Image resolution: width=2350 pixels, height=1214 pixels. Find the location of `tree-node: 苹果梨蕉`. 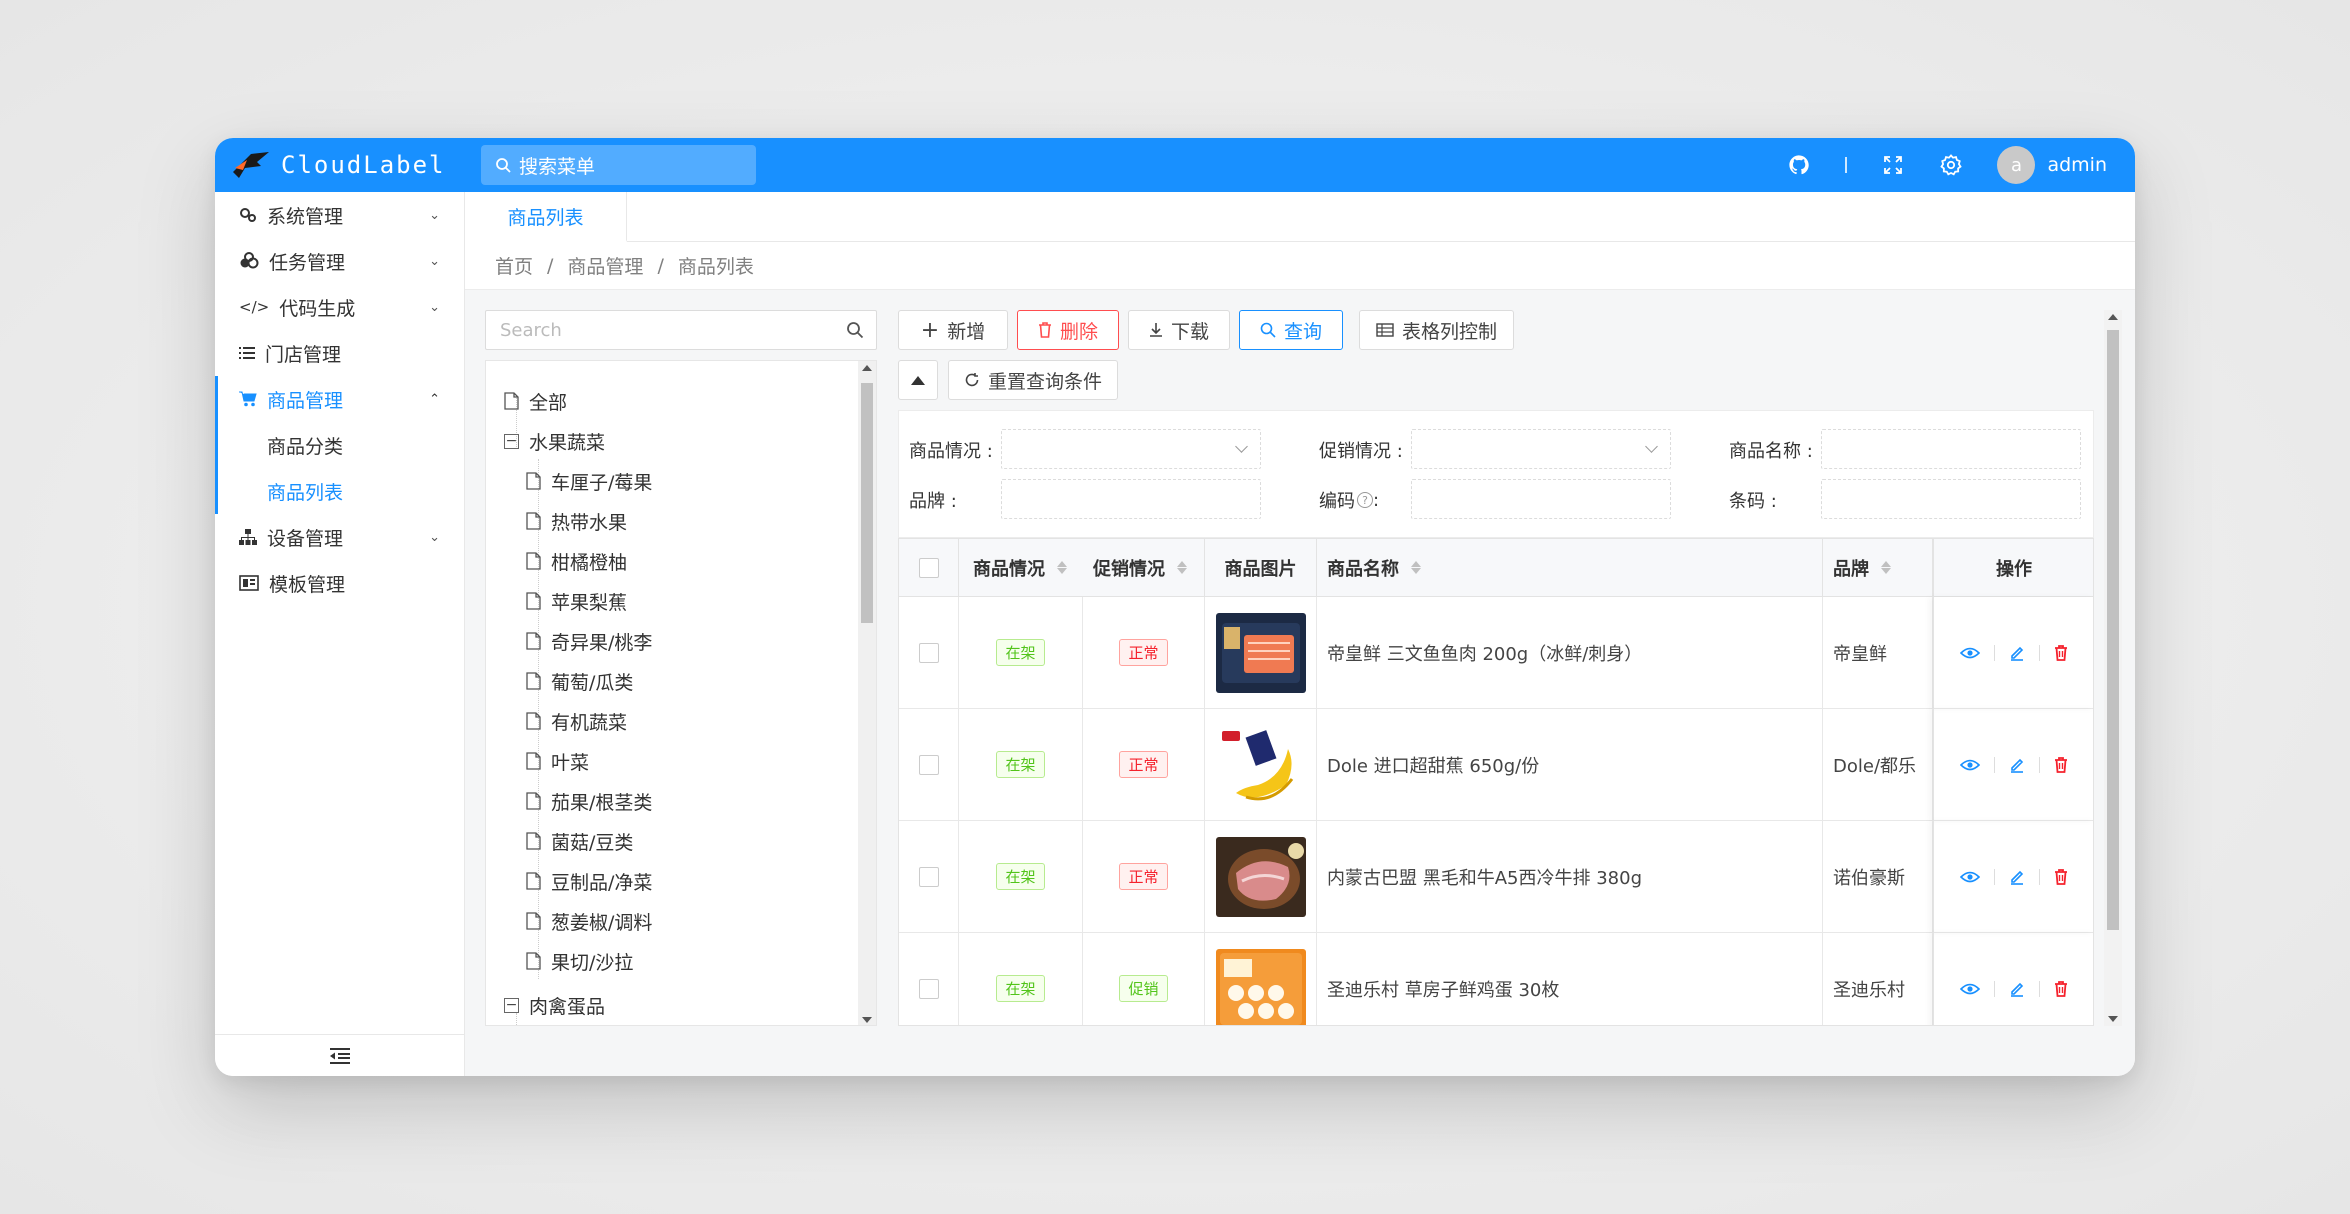

tree-node: 苹果梨蕉 is located at coordinates (576, 601).